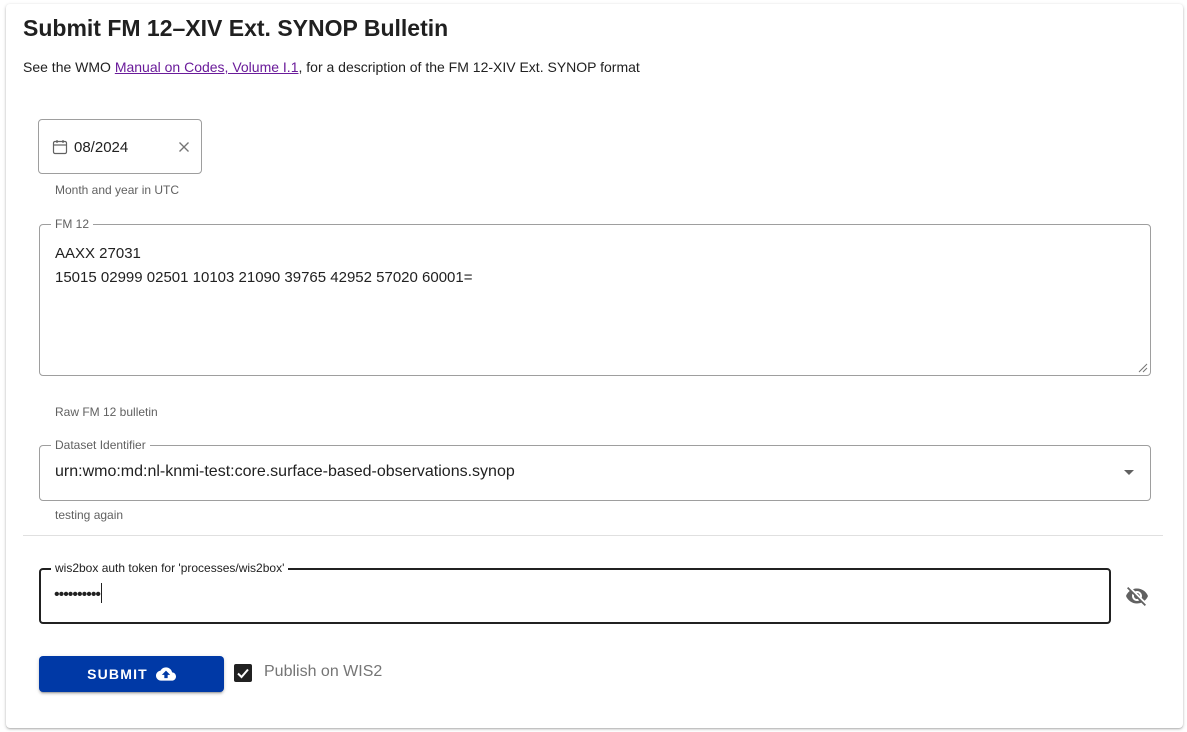 The width and height of the screenshot is (1187, 732). I want to click on manual-on-codes-link: Manual on Codes, Volume I.1, so click(207, 67).